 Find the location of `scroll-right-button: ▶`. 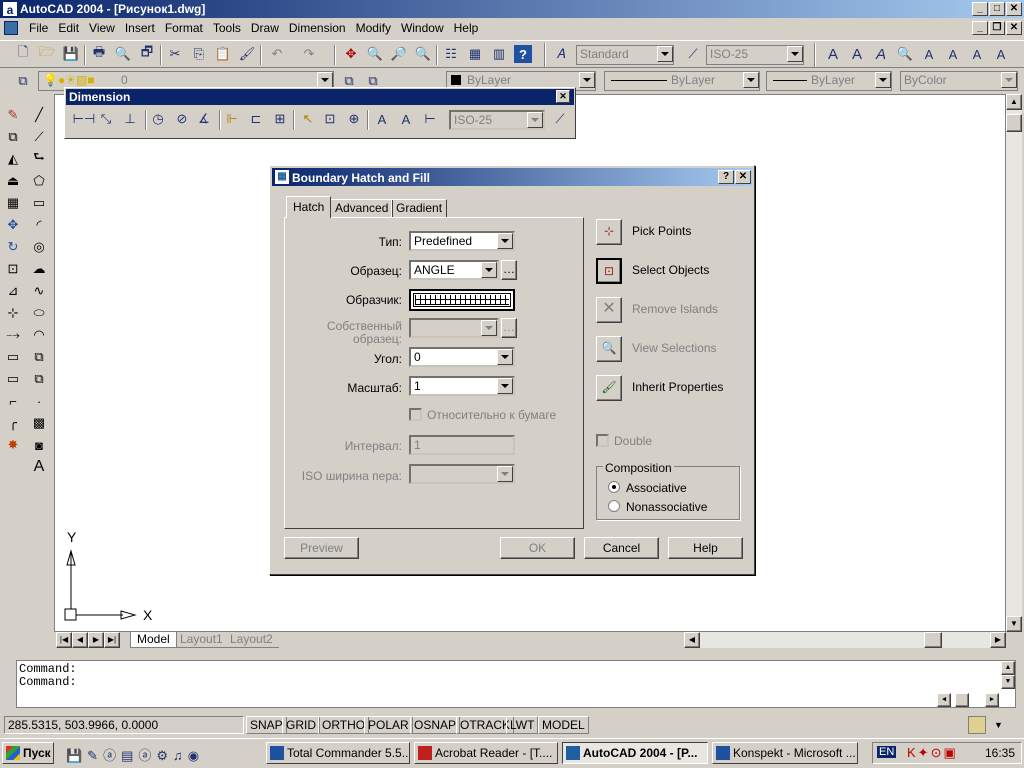

scroll-right-button: ▶ is located at coordinates (998, 640).